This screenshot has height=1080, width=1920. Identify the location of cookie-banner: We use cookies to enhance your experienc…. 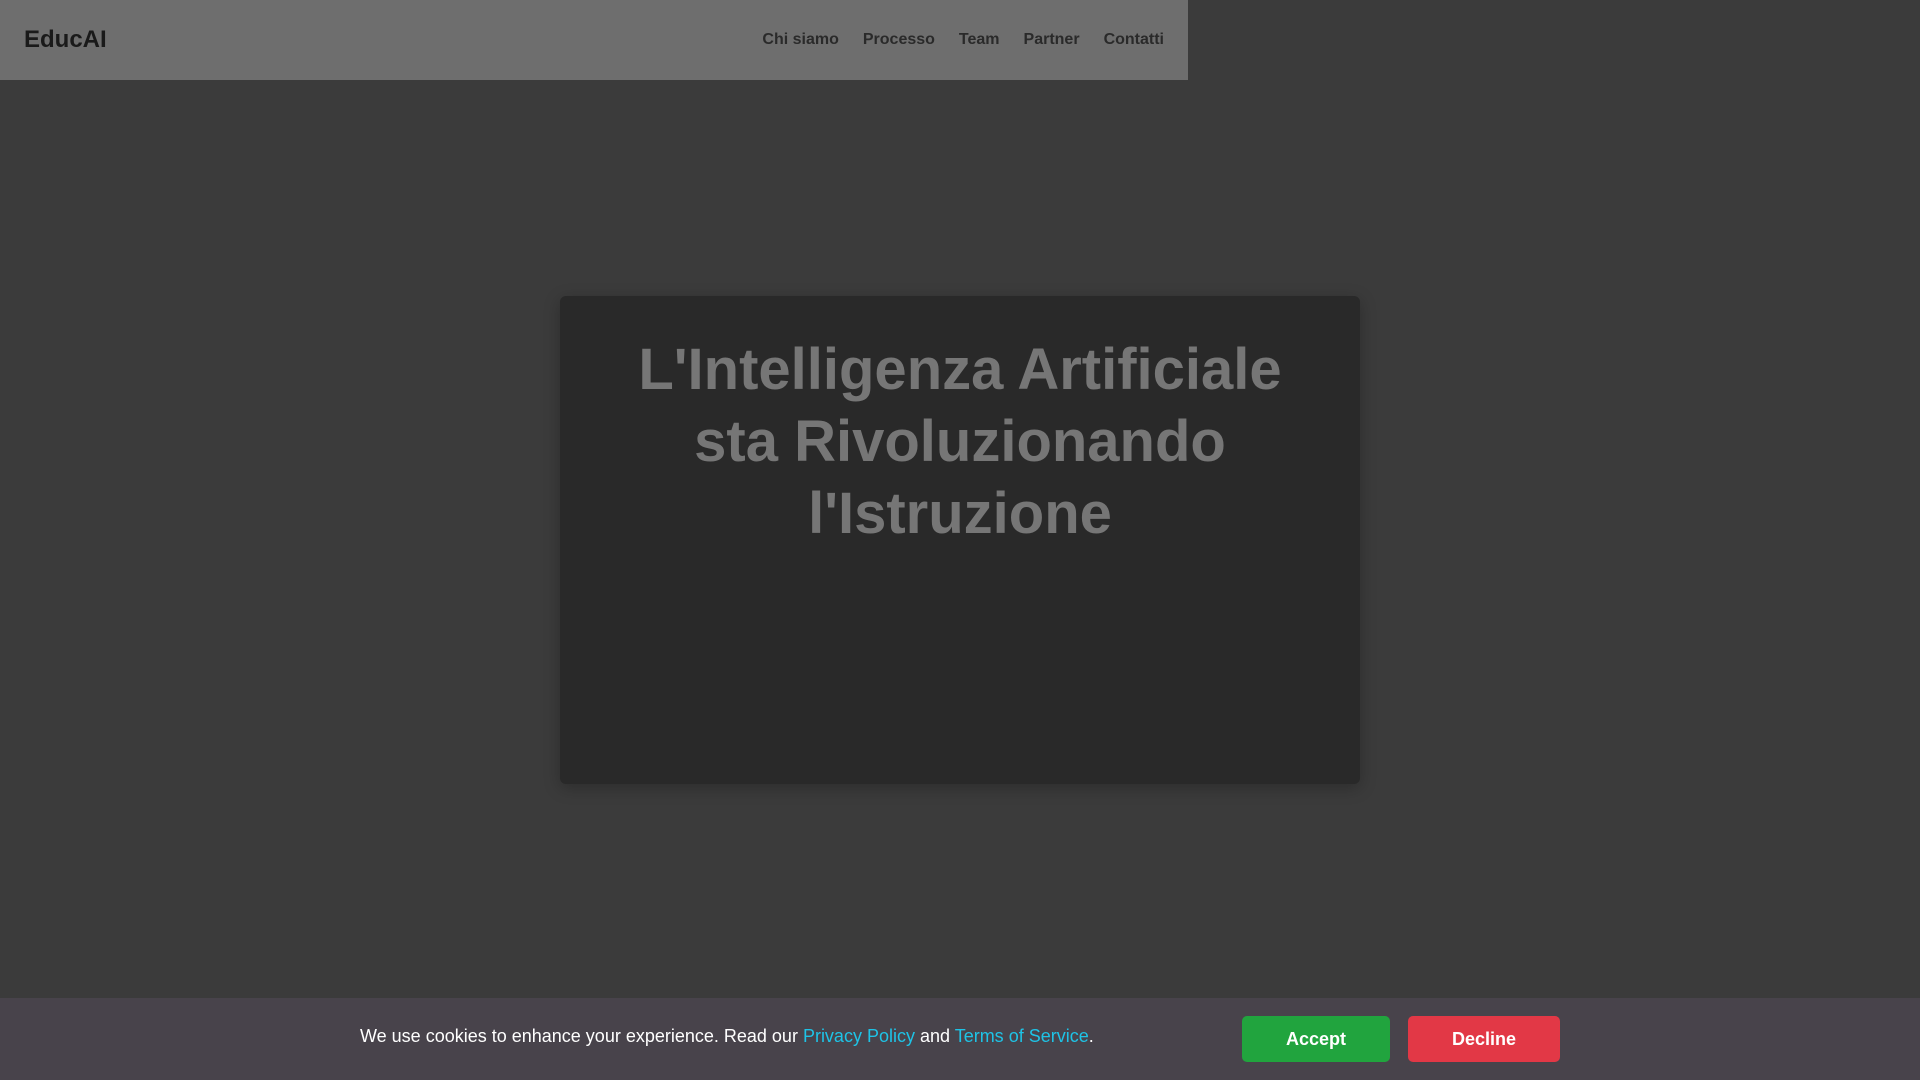
(960, 1039).